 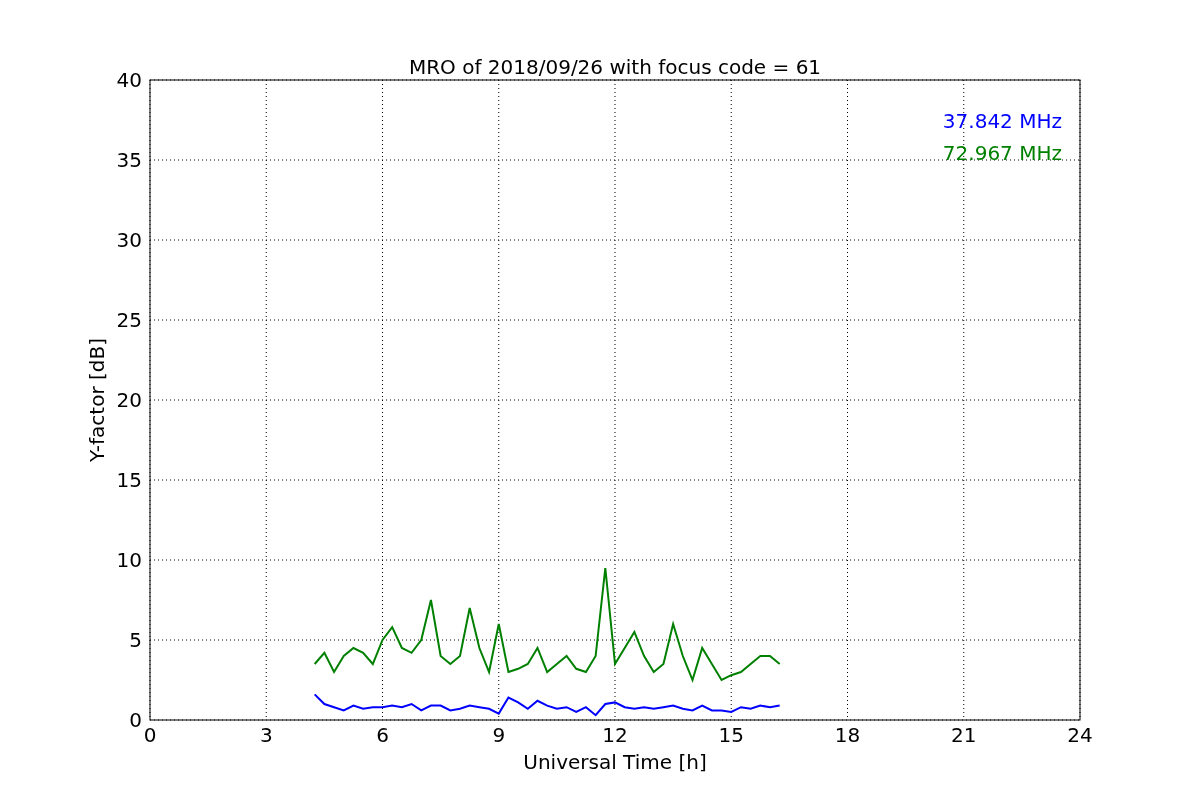 What do you see at coordinates (129, 320) in the screenshot?
I see `y-tick-label: 25` at bounding box center [129, 320].